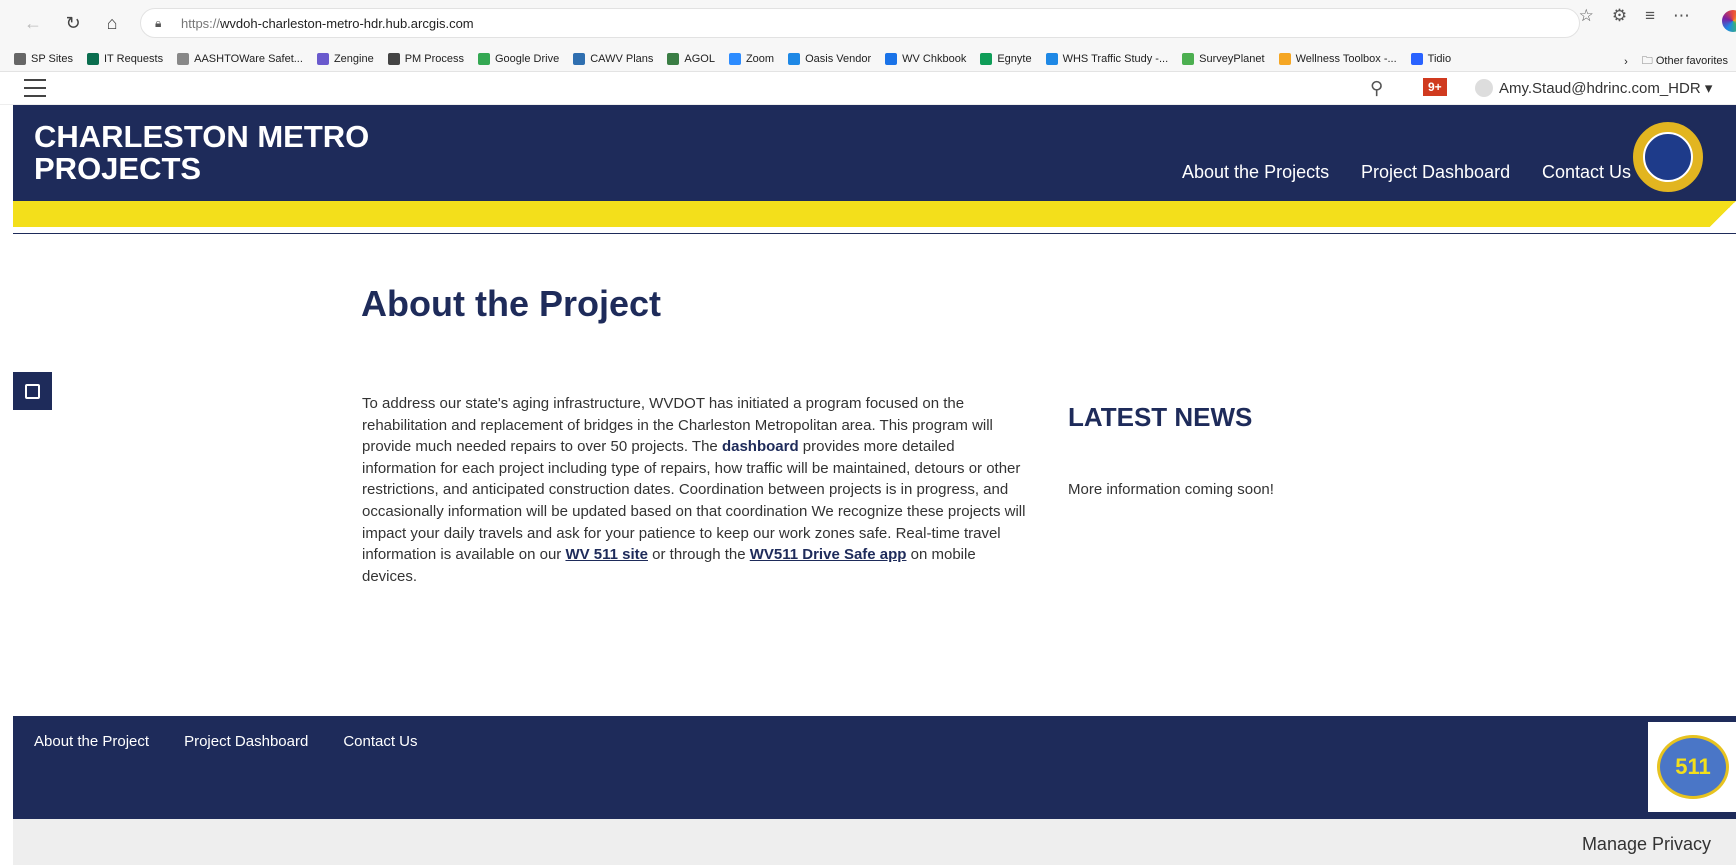 This screenshot has width=1736, height=865. What do you see at coordinates (1255, 172) in the screenshot?
I see `nav-about-projects: About the Projects` at bounding box center [1255, 172].